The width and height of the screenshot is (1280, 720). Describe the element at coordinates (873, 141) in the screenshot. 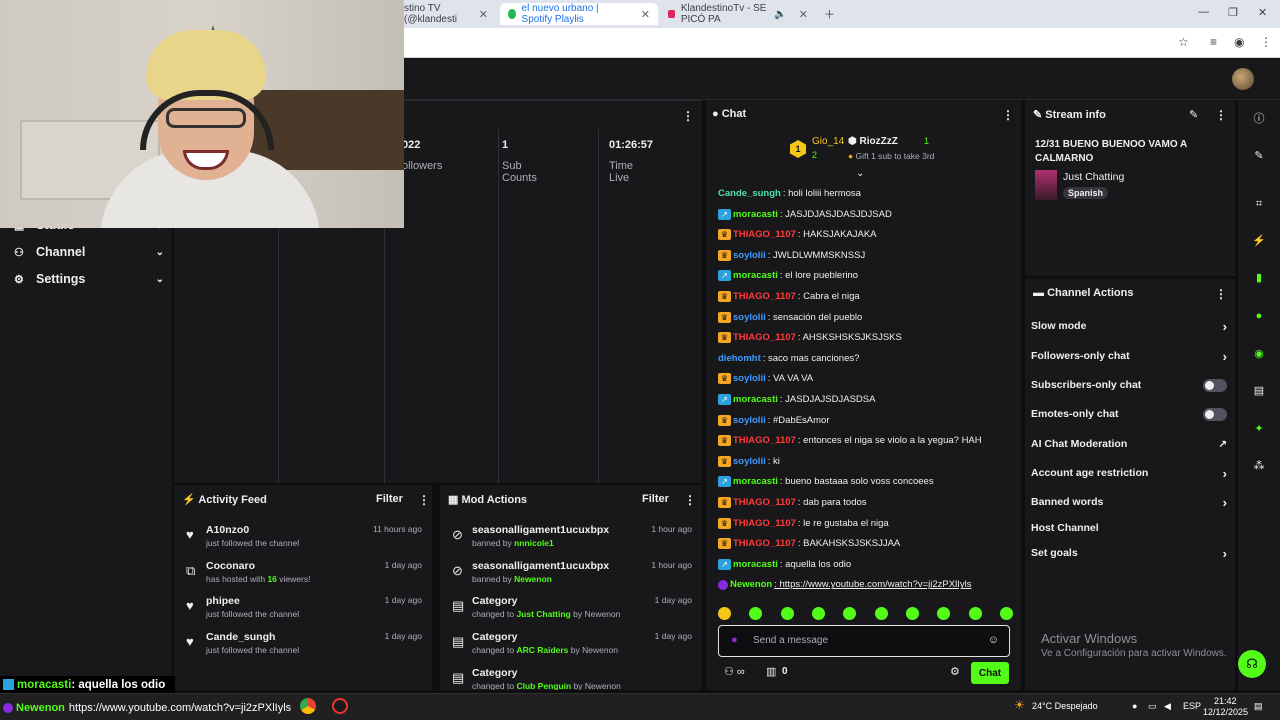

I see `leader-second: ⬢ RiozZzZ` at that location.